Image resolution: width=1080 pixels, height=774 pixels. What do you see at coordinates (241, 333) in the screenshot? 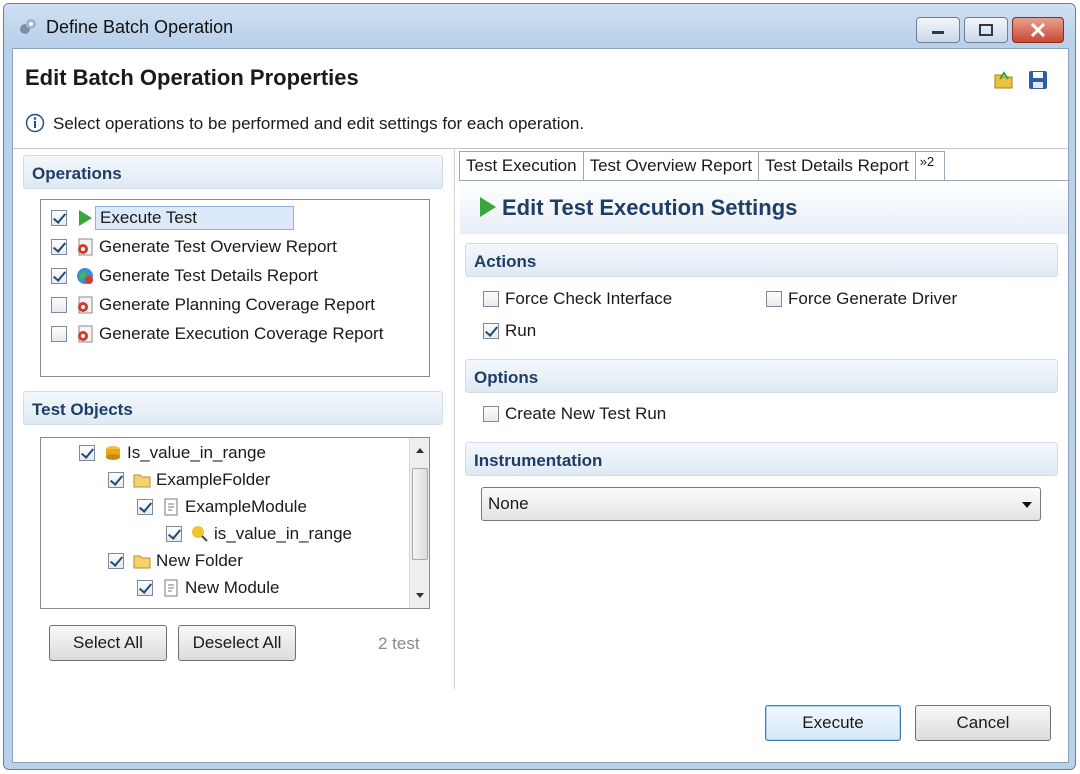
I see `operation-label: Generate Execution Coverage Report` at bounding box center [241, 333].